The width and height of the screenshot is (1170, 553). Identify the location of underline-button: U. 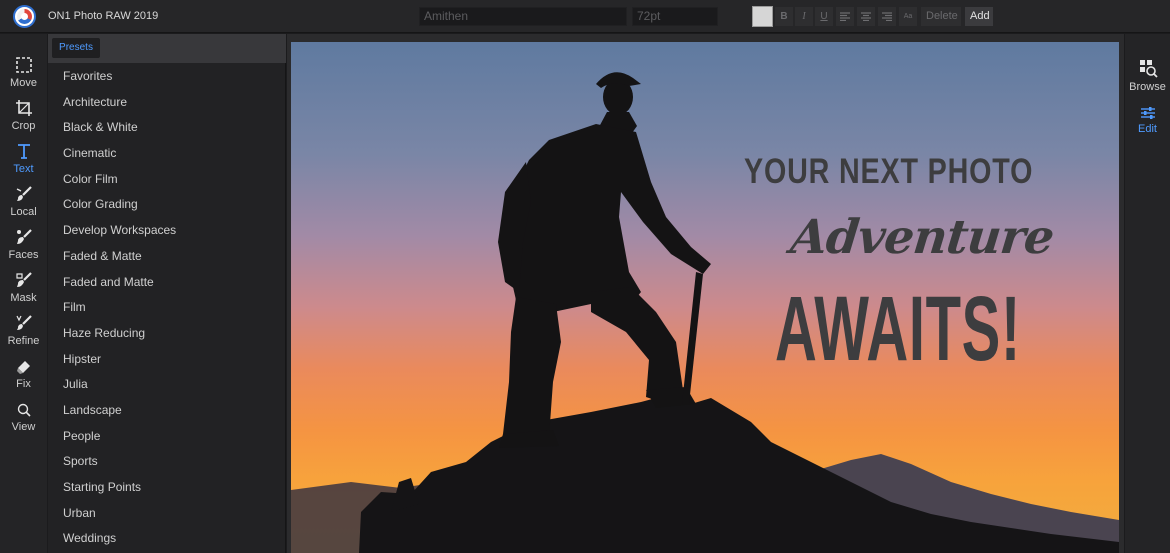
(824, 16).